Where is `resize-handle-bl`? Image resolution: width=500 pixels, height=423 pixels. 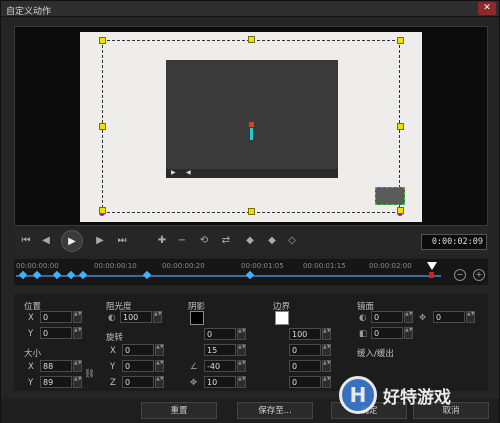 resize-handle-bl is located at coordinates (102, 210).